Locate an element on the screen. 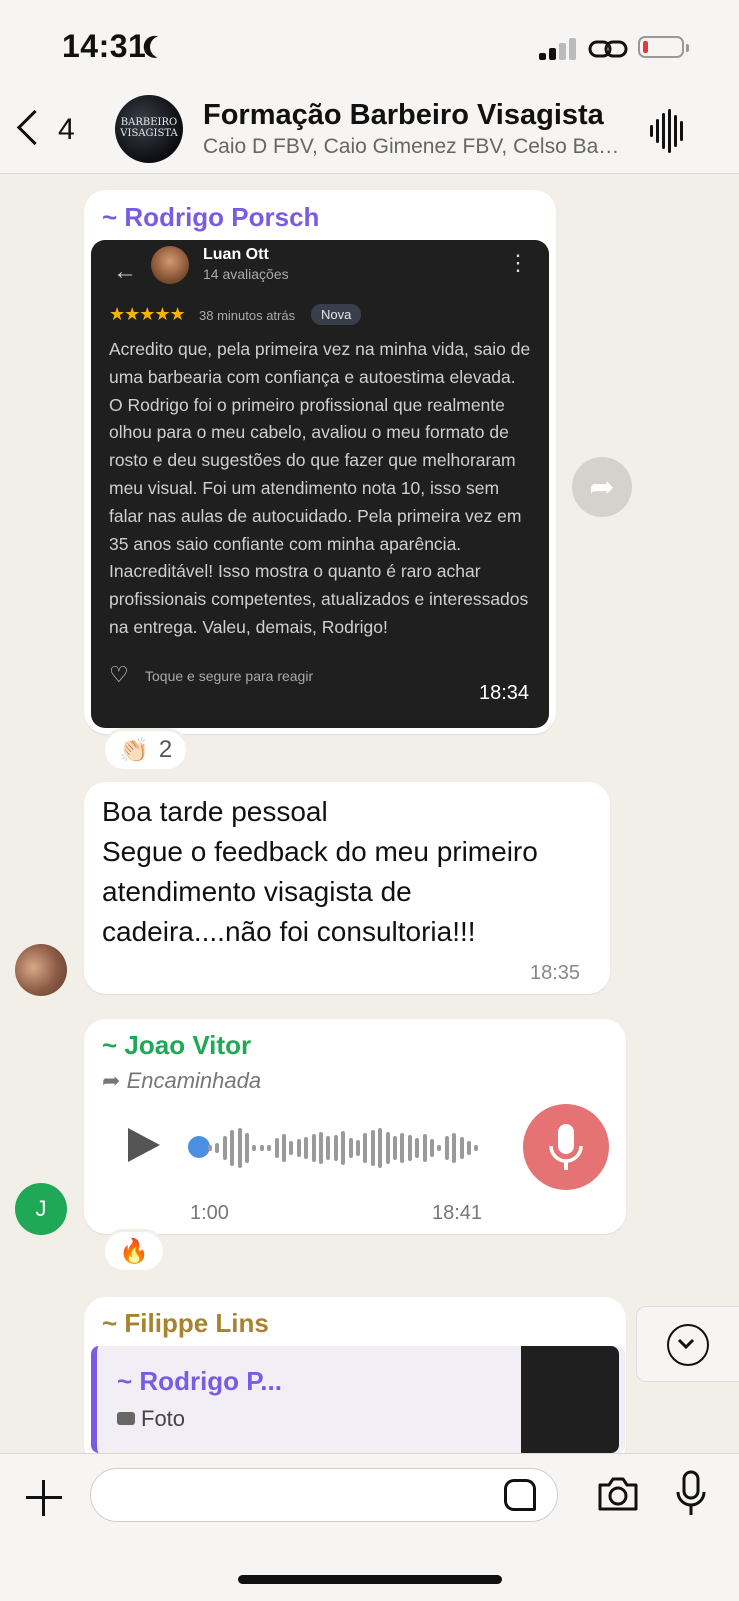 Image resolution: width=739 pixels, height=1601 pixels. group-avatar-logo: BARBEIRO VISAGISTA is located at coordinates (149, 128).